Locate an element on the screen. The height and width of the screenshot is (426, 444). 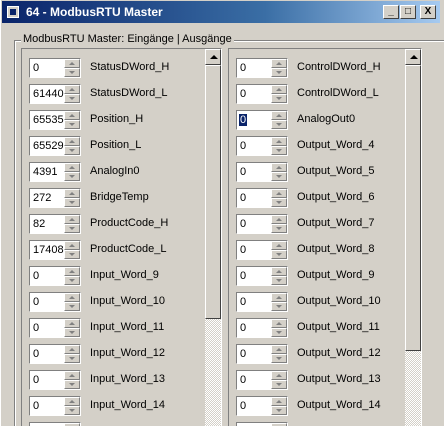
input-value-spinbox: 82 is located at coordinates (55, 224).